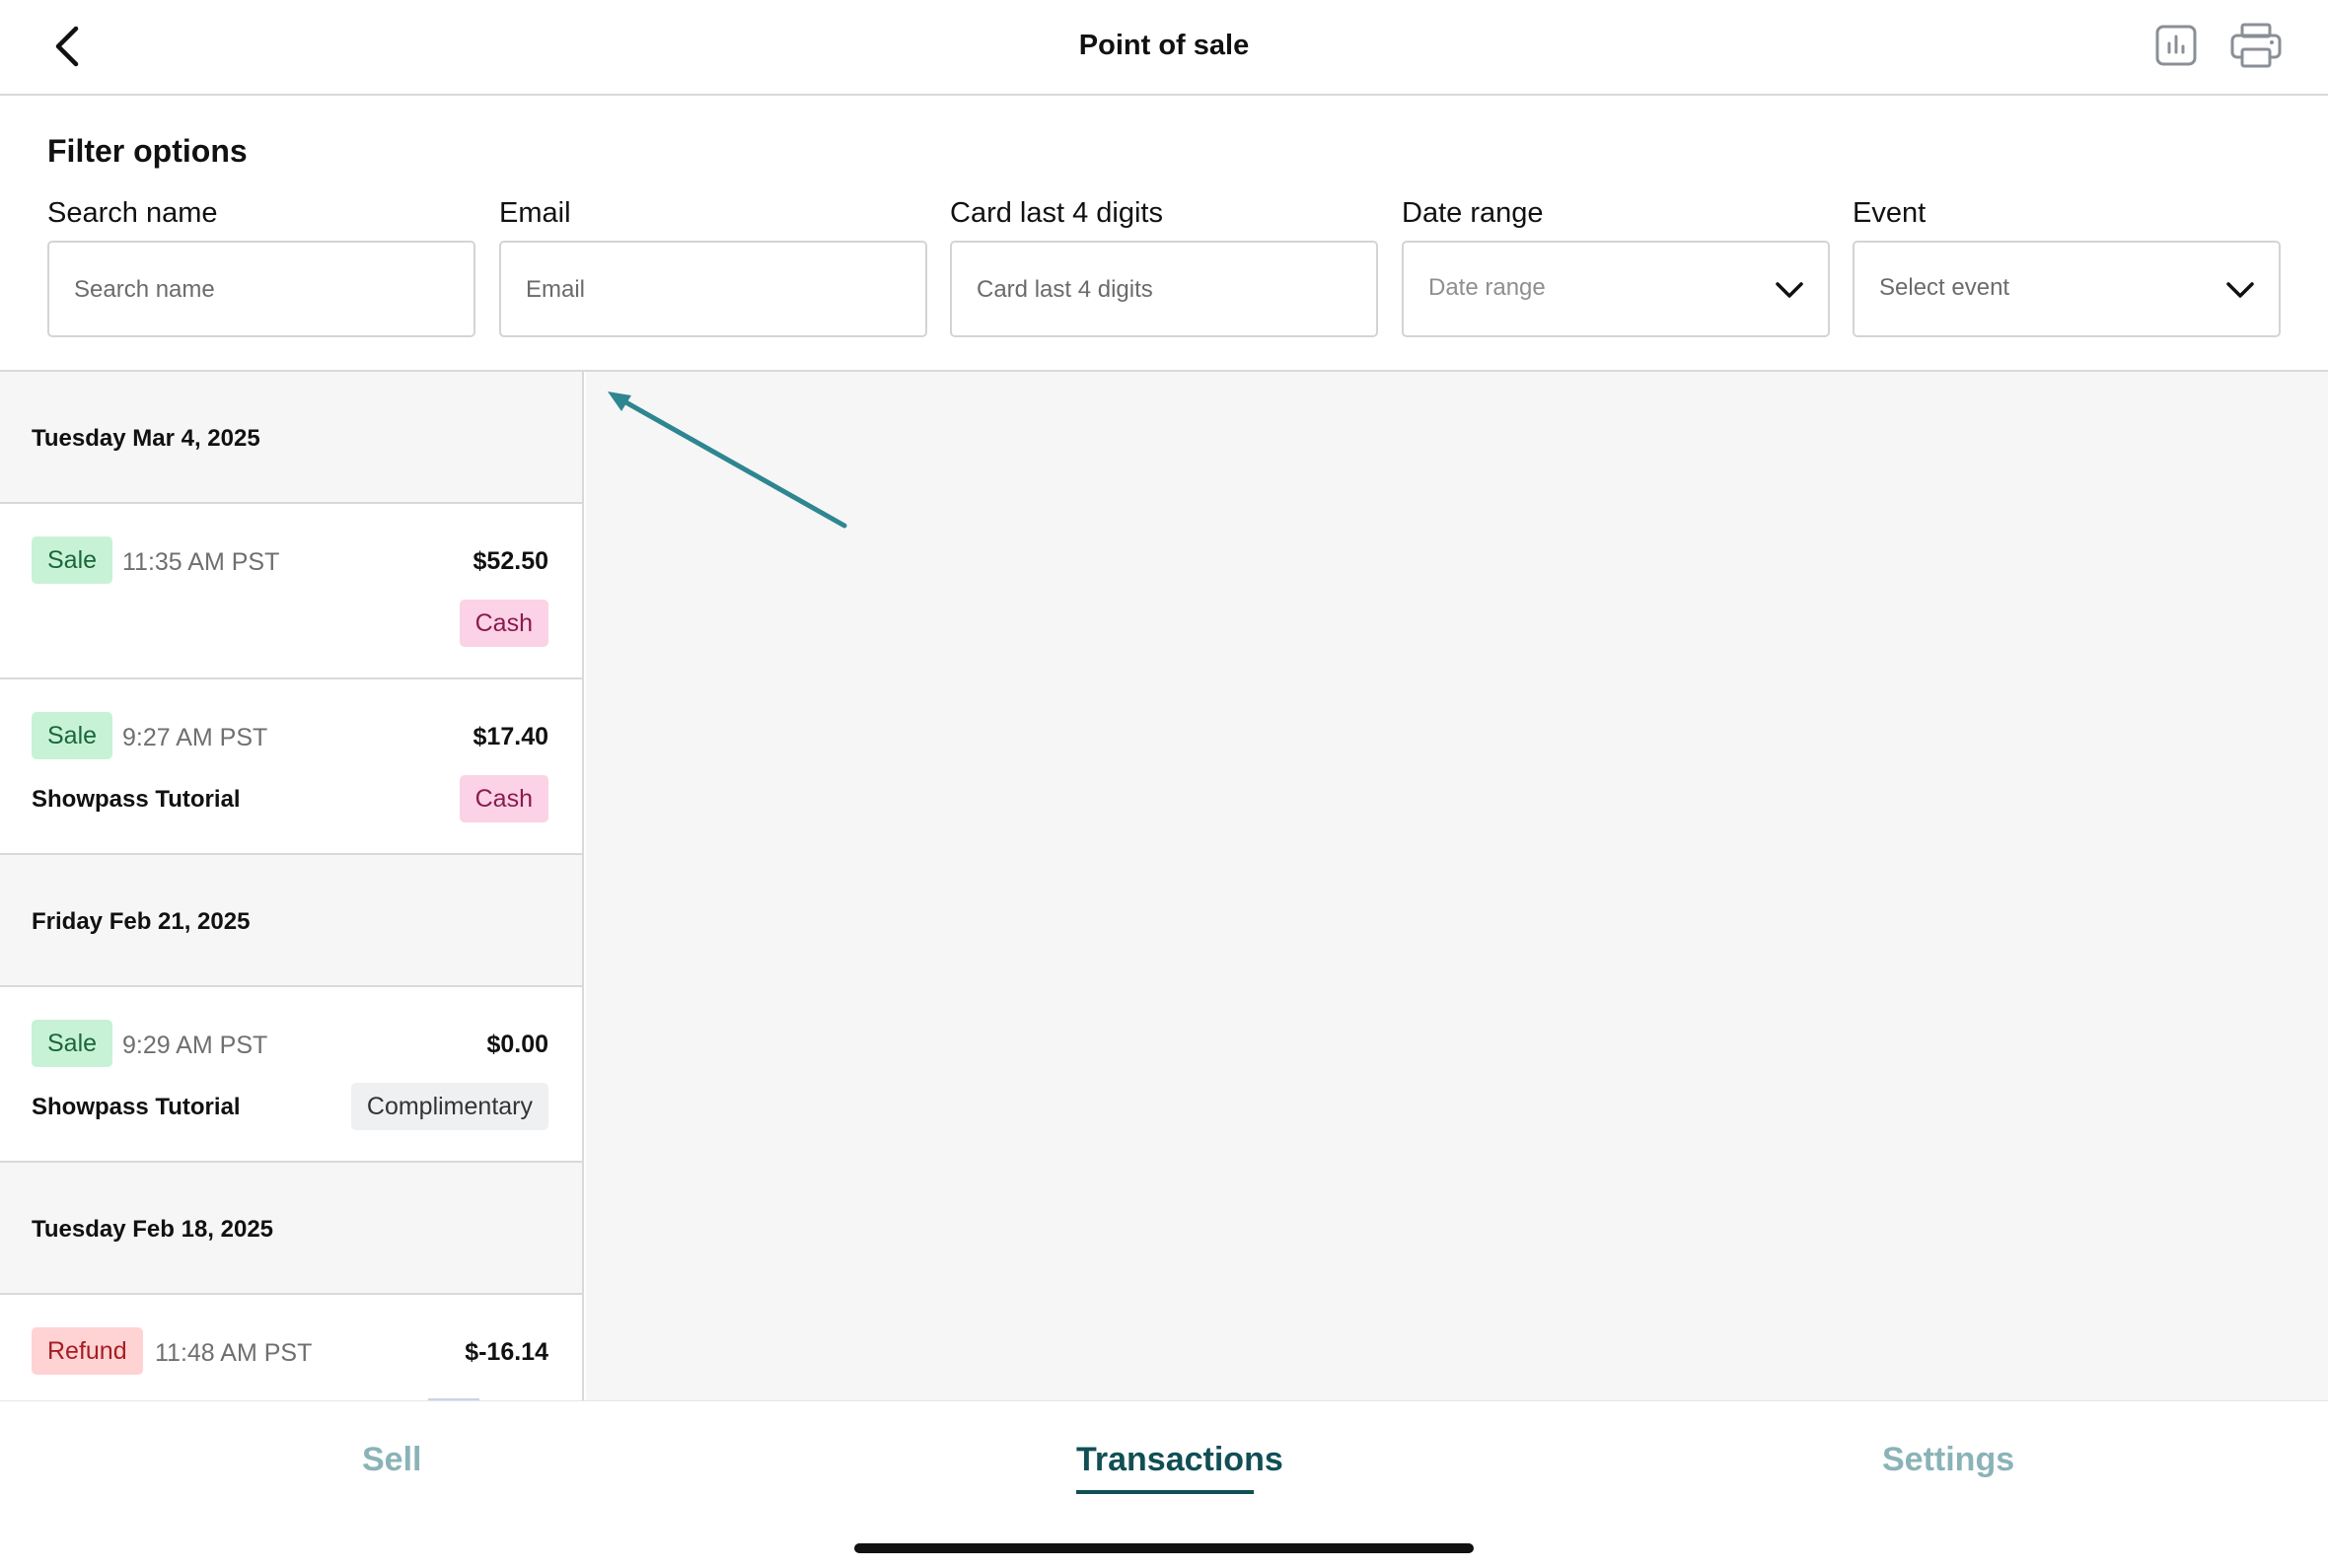 The height and width of the screenshot is (1568, 2328). Describe the element at coordinates (449, 1106) in the screenshot. I see `payment-badge: Complimentary` at that location.